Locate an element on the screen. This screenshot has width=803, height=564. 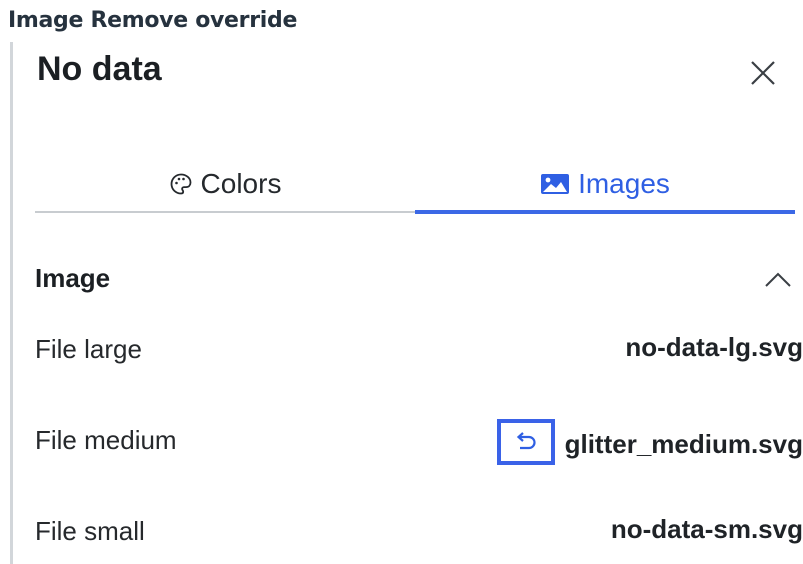
collapse-button is located at coordinates (778, 279).